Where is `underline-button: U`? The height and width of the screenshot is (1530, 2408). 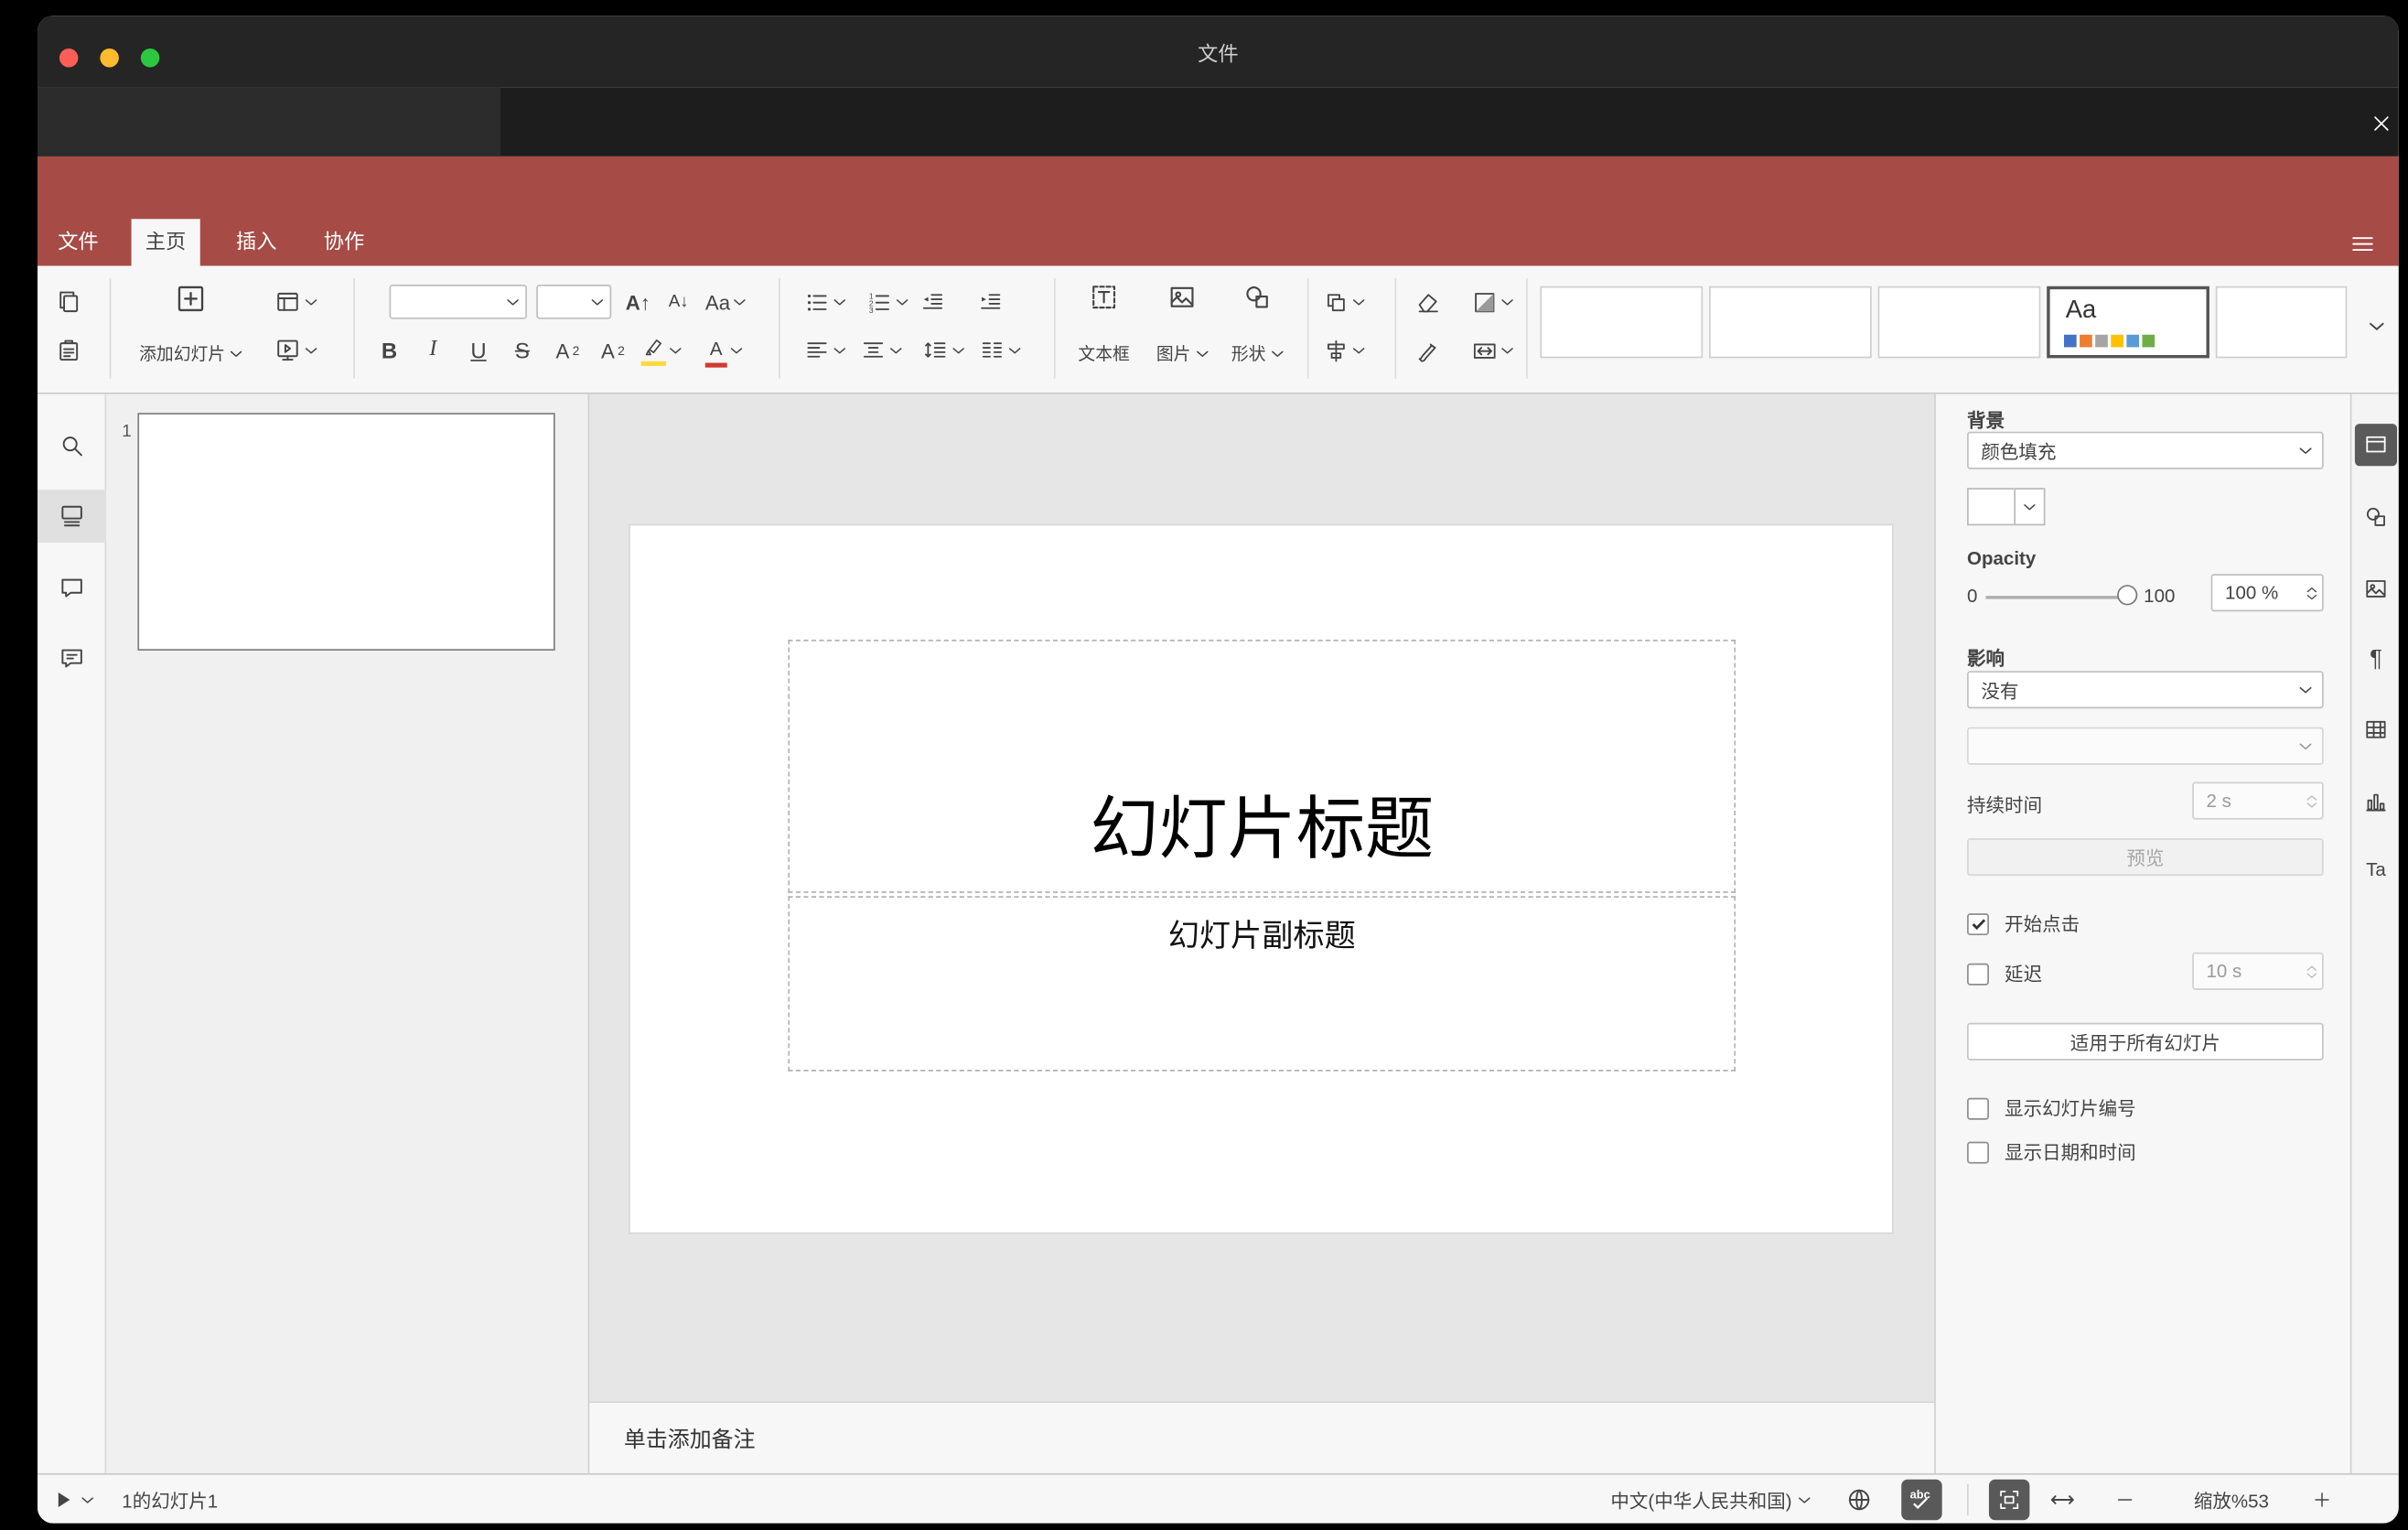 underline-button: U is located at coordinates (478, 350).